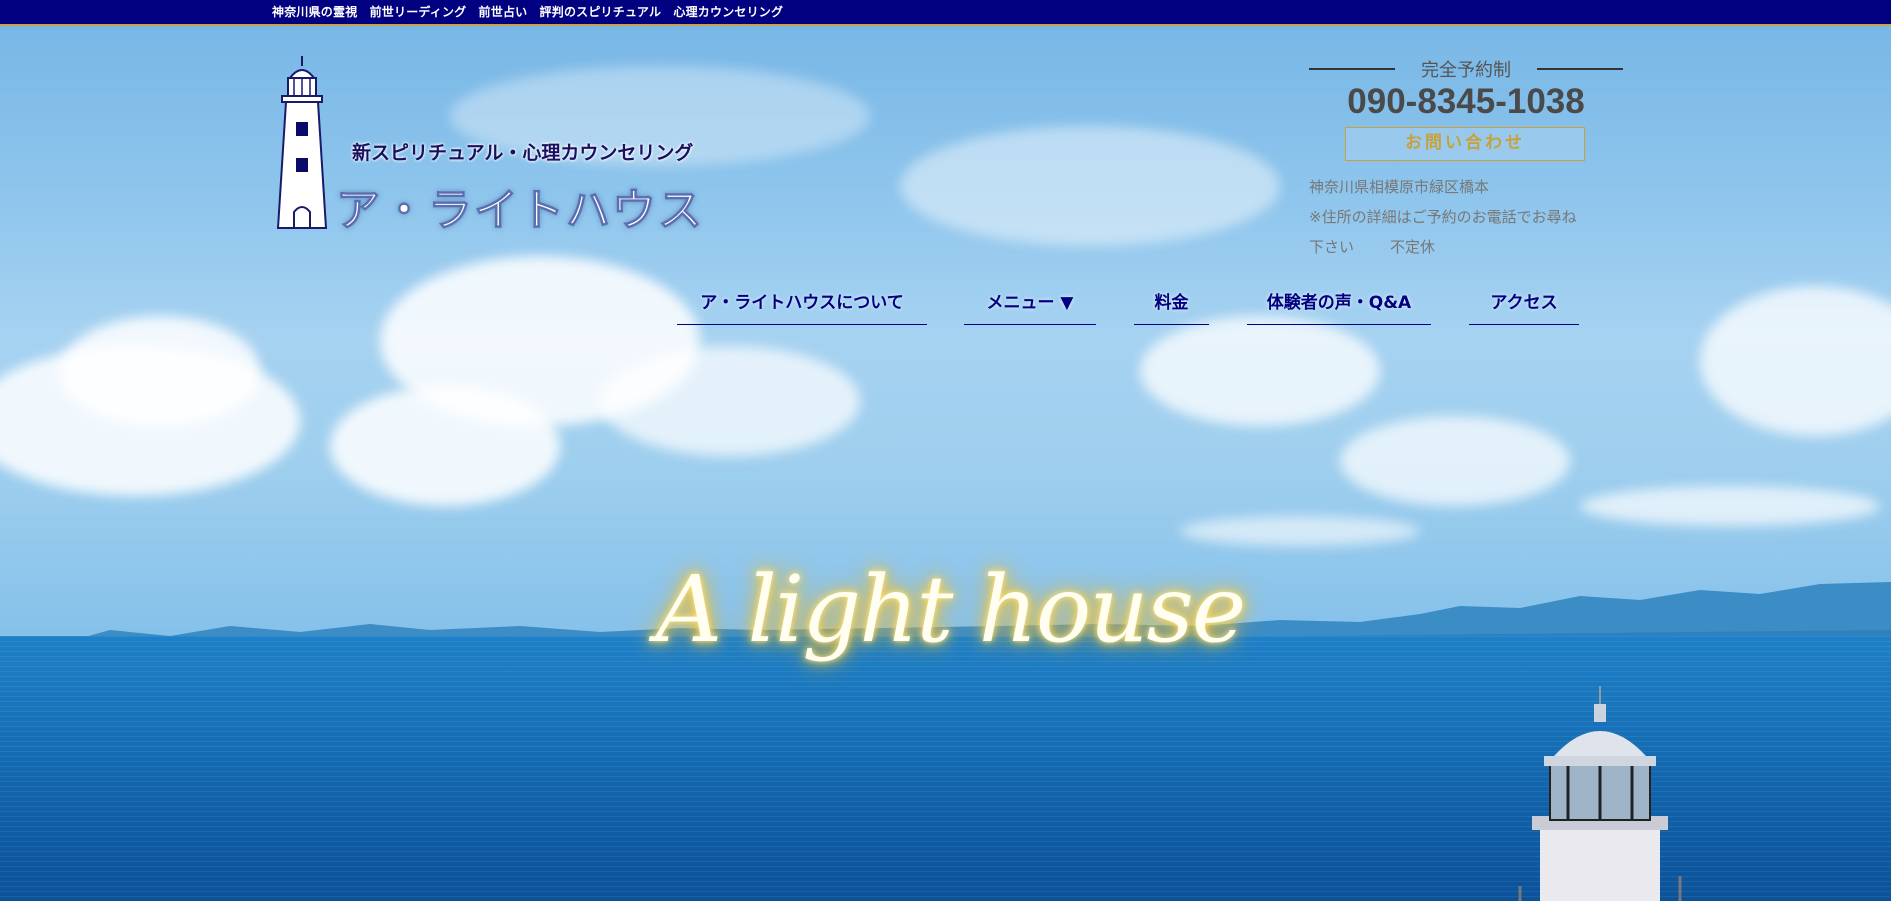 The width and height of the screenshot is (1891, 901). What do you see at coordinates (1030, 306) in the screenshot?
I see `nav-menu-dropdown: メニュー ▼` at bounding box center [1030, 306].